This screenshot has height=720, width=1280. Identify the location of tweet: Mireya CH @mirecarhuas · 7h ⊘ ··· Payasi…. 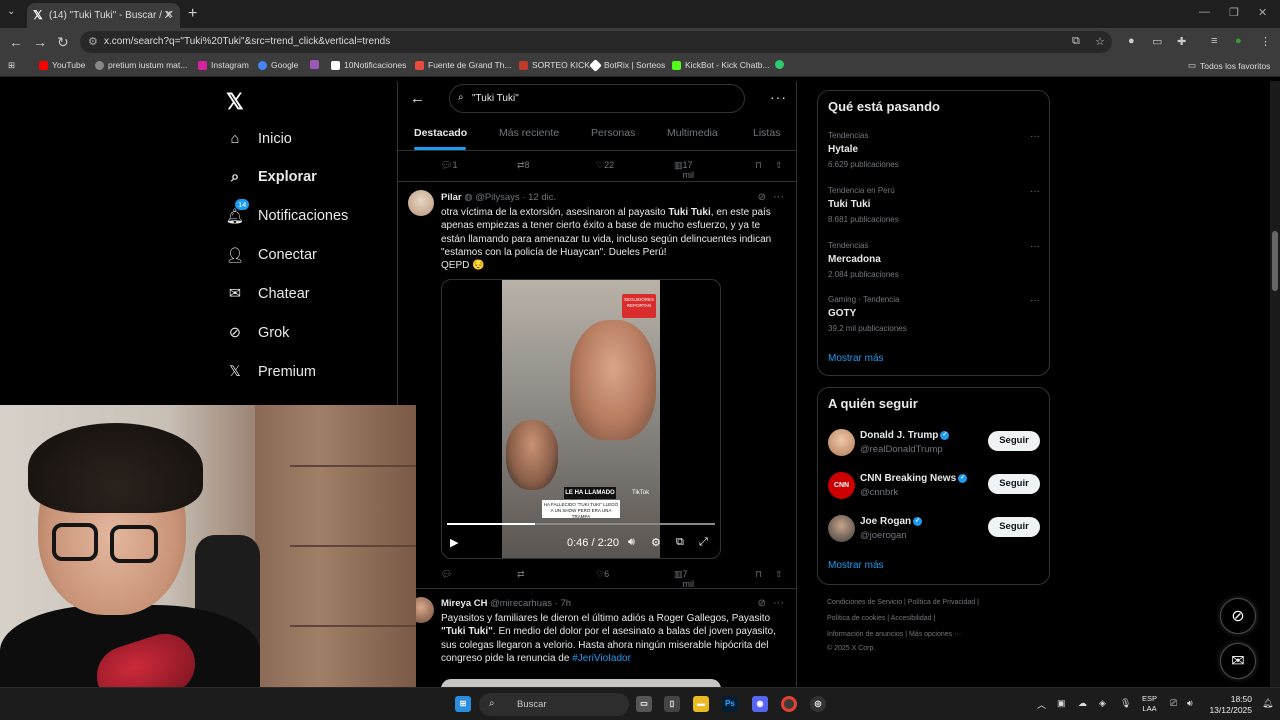
(597, 638).